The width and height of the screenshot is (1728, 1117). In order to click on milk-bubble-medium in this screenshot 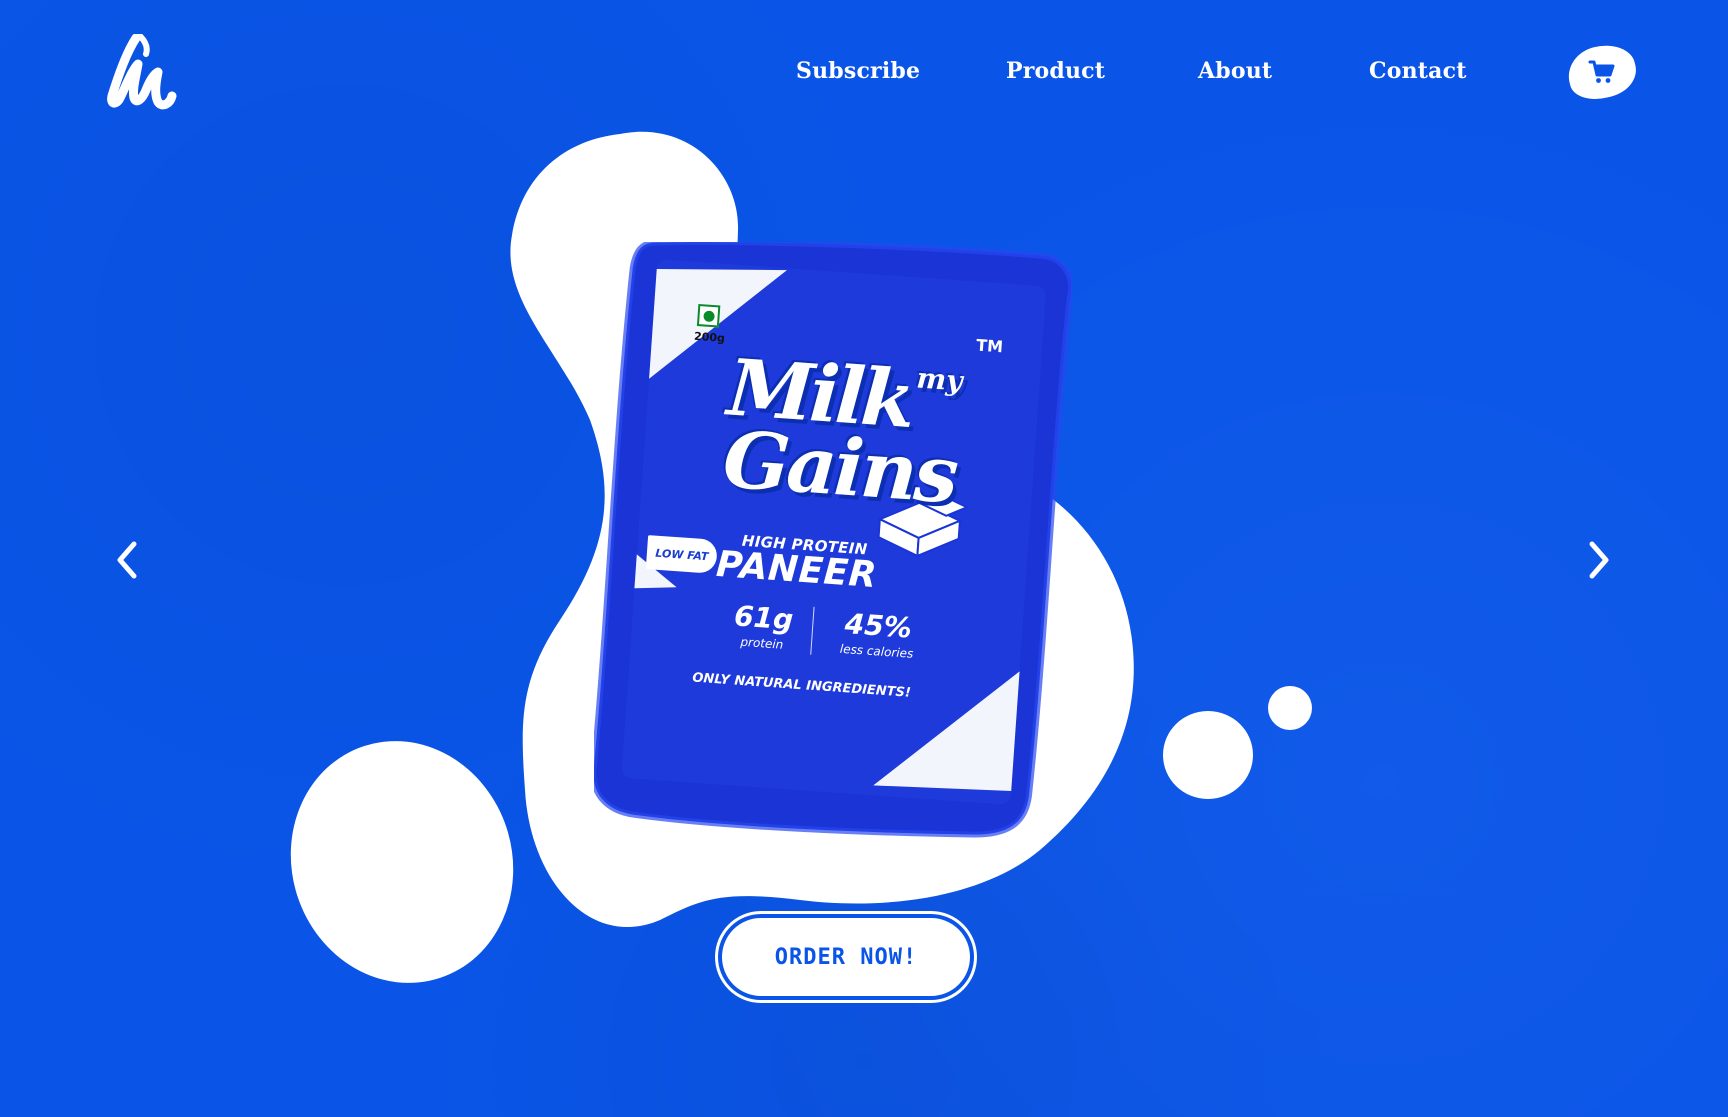, I will do `click(1208, 755)`.